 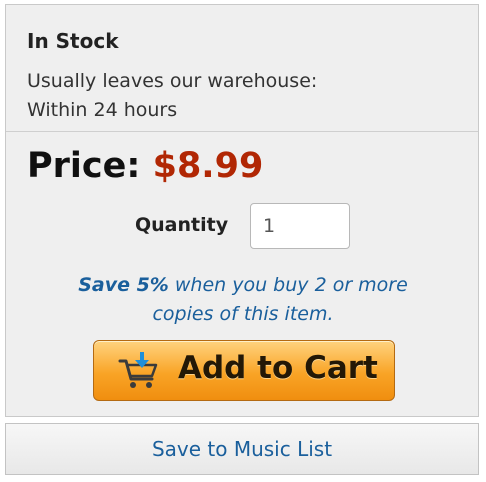 I want to click on stock-status: In Stock, so click(x=73, y=41).